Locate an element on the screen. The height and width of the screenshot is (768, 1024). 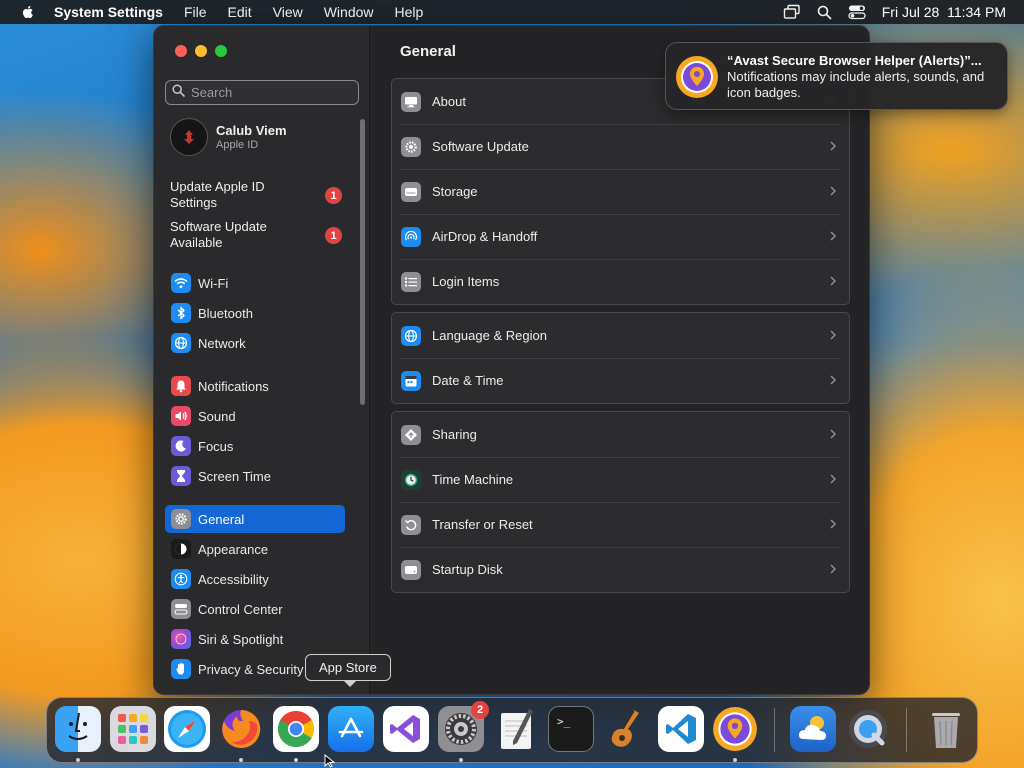
moon-icon is located at coordinates (181, 446).